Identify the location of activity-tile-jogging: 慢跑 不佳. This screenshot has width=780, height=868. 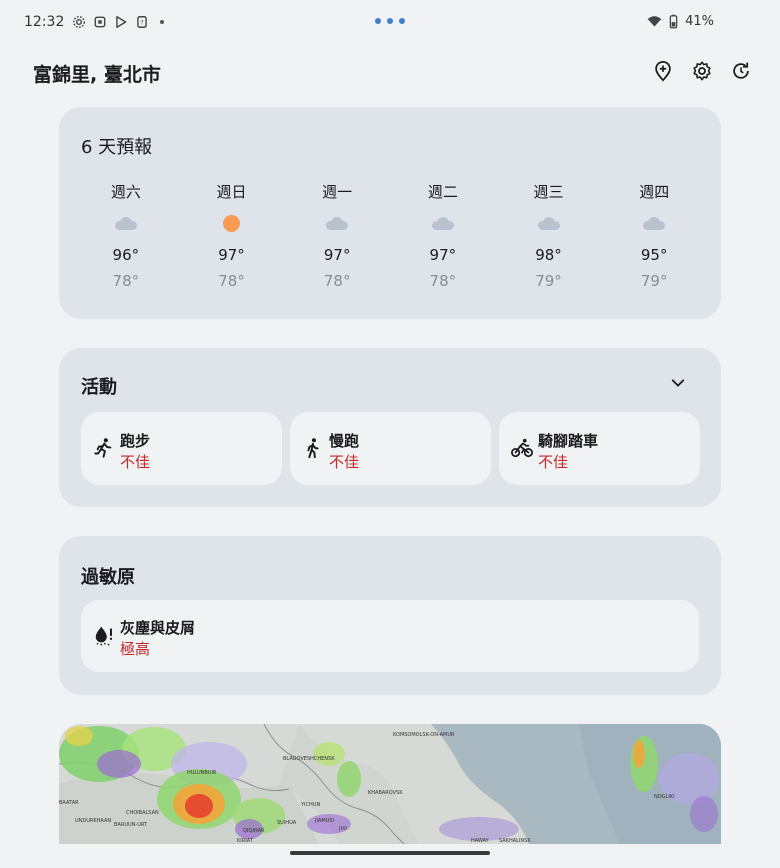
(390, 448).